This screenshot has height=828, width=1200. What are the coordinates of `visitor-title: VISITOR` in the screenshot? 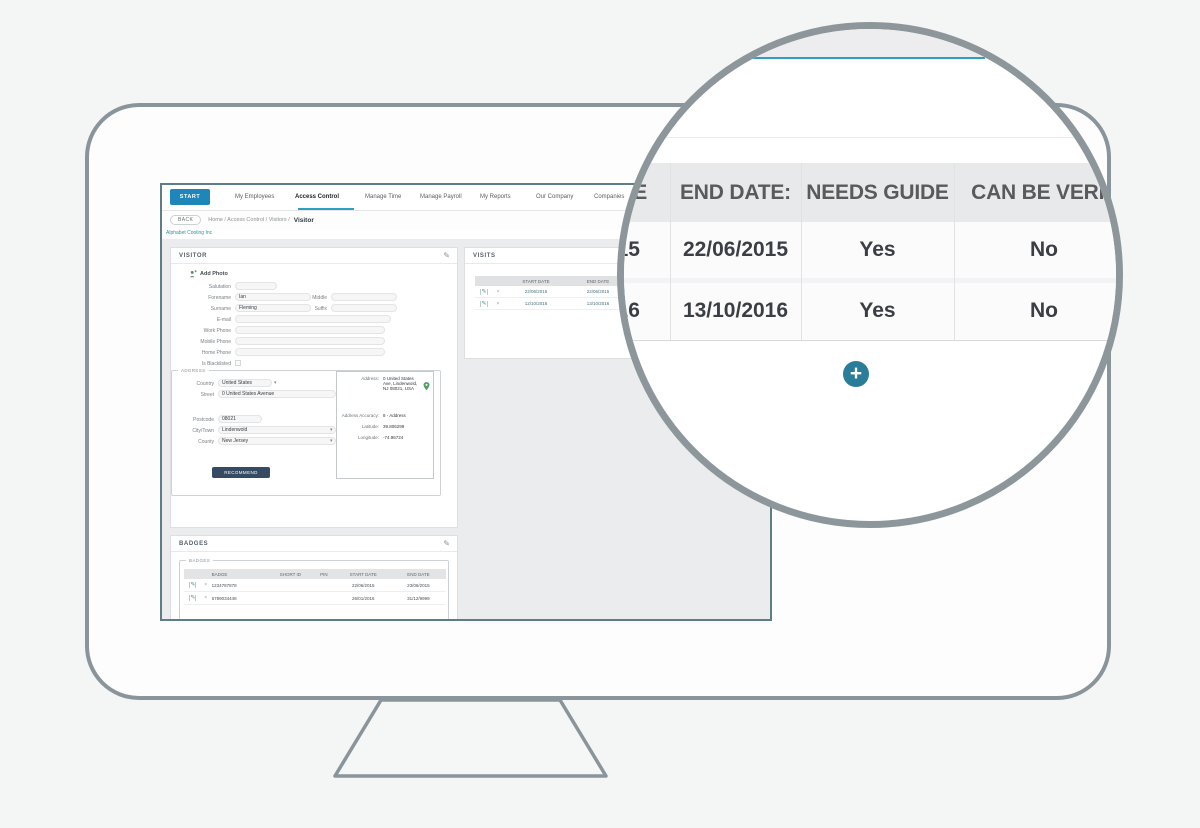 It's located at (193, 256).